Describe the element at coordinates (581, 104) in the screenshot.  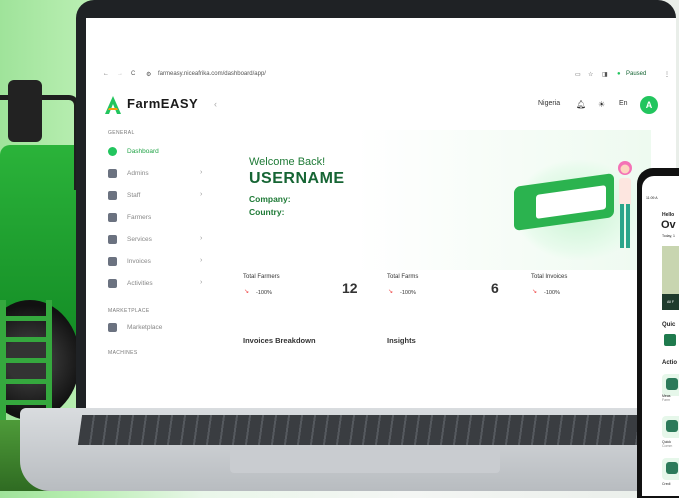
I see `bell-icon: 🔔︎` at that location.